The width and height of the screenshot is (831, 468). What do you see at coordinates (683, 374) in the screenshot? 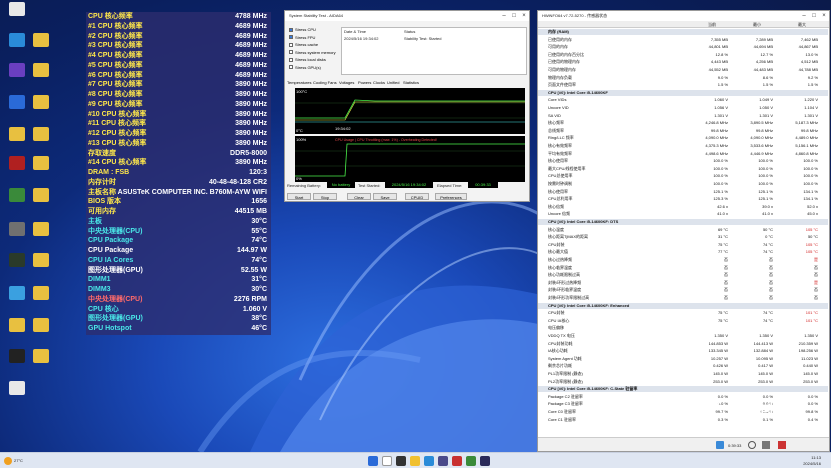
I see `sensor-row: PL1功率限制 (静态) 145.0 W 145.0 W 145.0 W` at bounding box center [683, 374].